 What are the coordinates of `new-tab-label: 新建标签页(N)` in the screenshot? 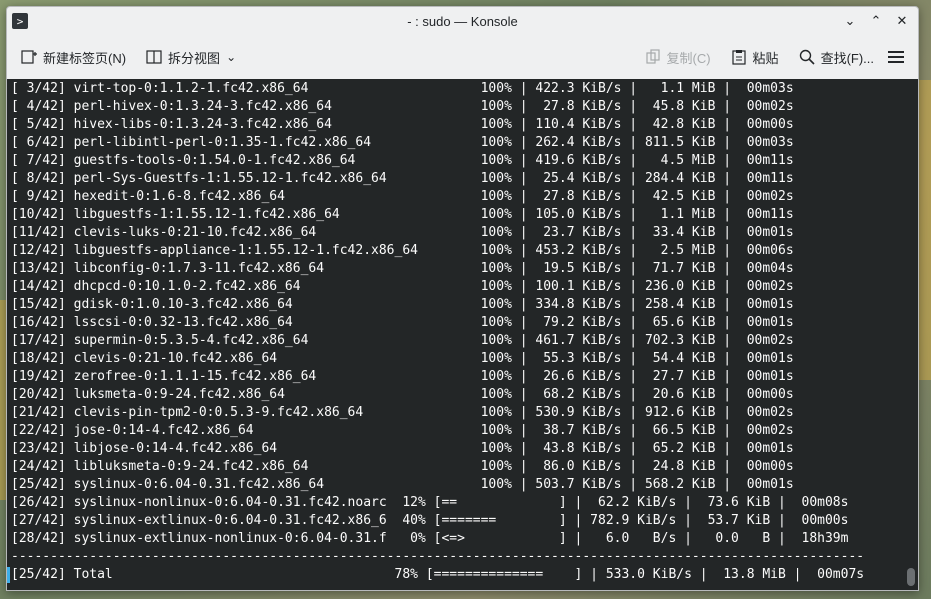 It's located at (85, 58).